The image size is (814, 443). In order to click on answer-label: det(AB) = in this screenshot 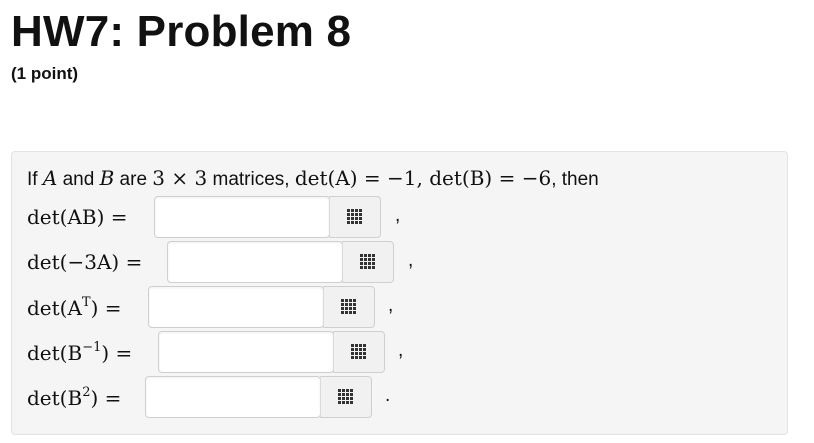, I will do `click(77, 217)`.